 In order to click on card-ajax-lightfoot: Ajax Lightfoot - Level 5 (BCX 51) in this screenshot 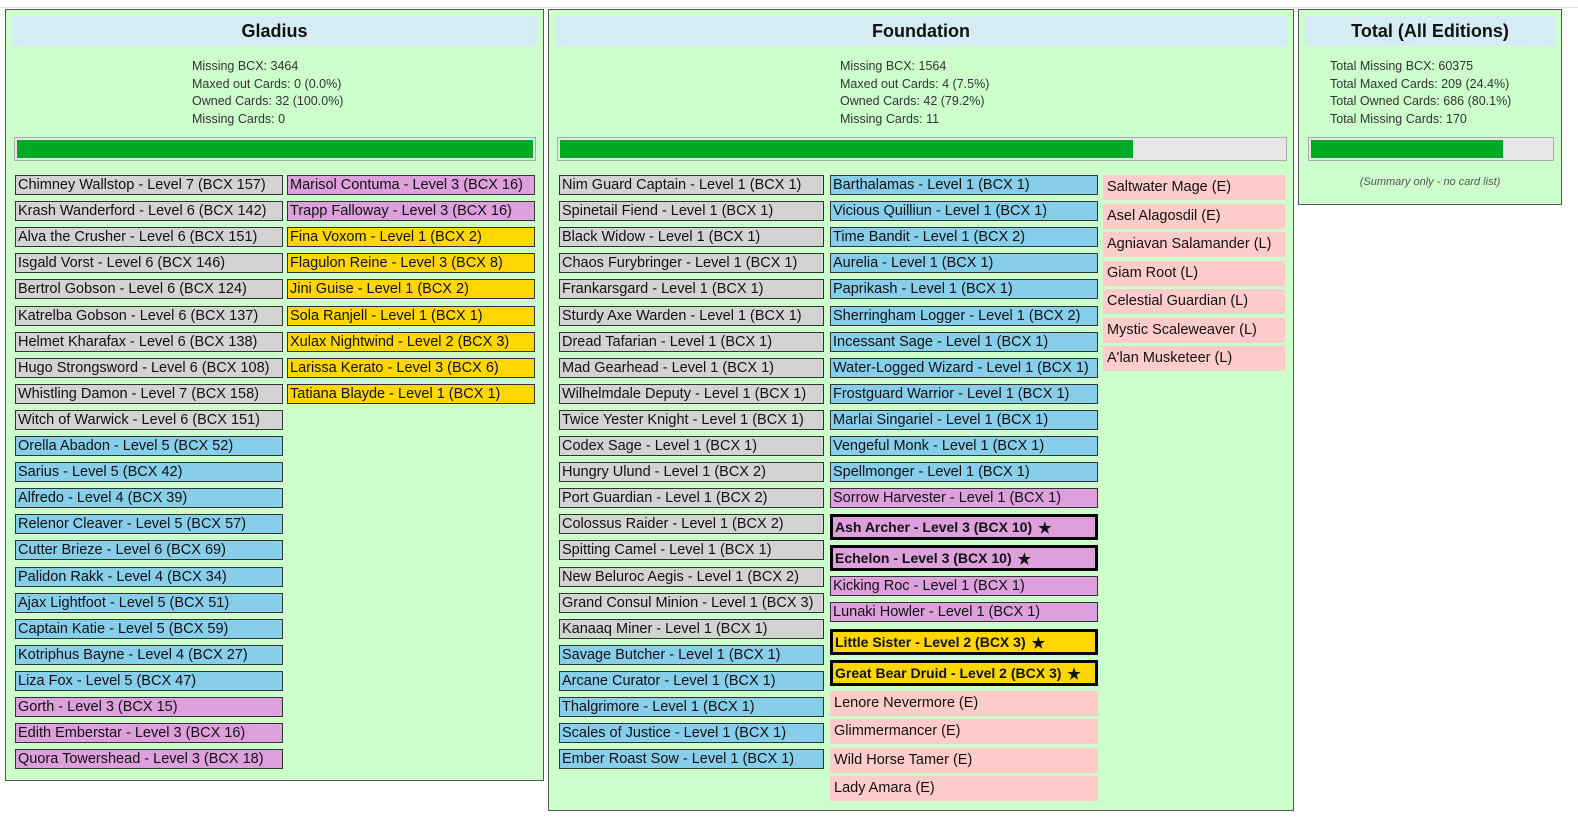, I will do `click(149, 602)`.